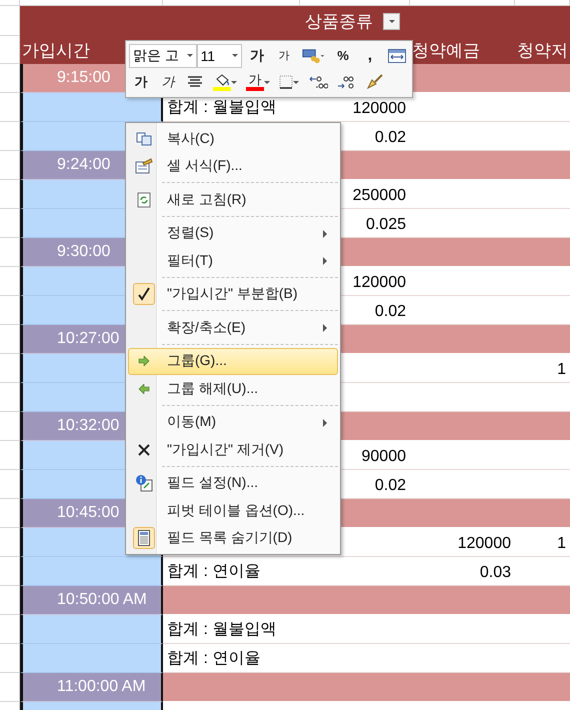  What do you see at coordinates (144, 483) in the screenshot?
I see `field-settings-icon` at bounding box center [144, 483].